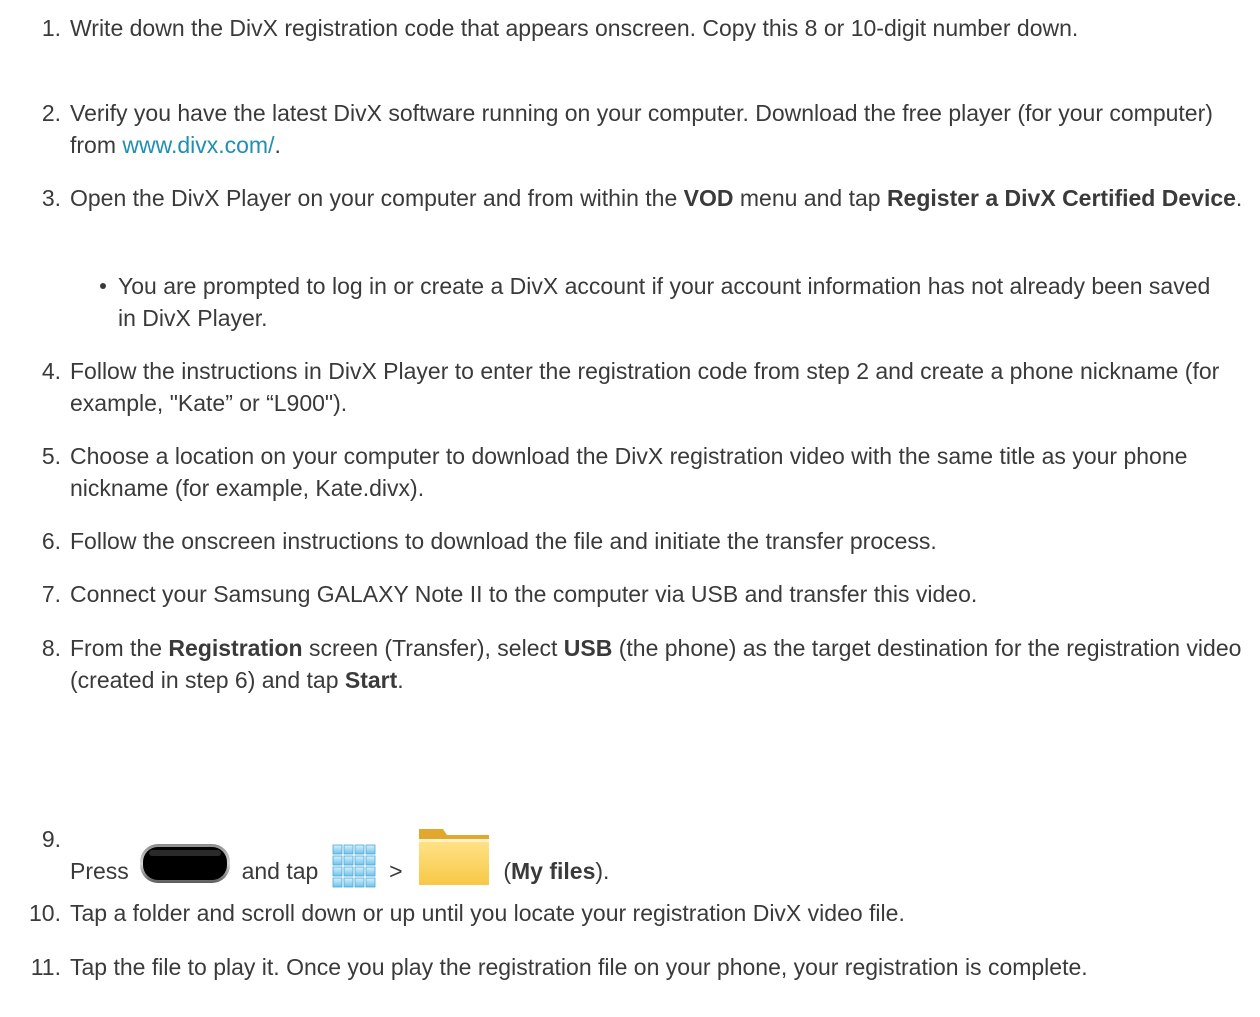 The width and height of the screenshot is (1260, 1017). Describe the element at coordinates (235, 648) in the screenshot. I see `registration-screen-label: Registration` at that location.